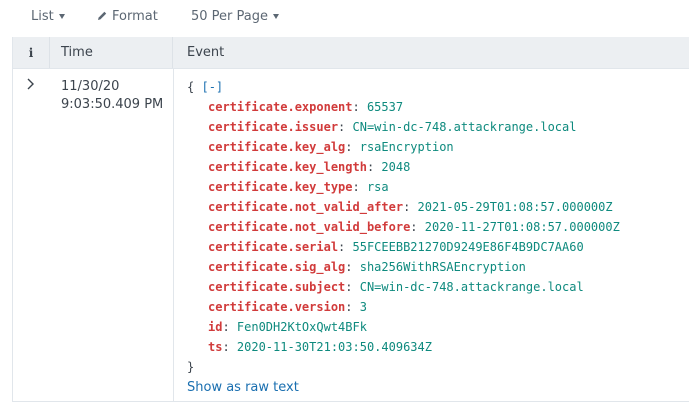 The height and width of the screenshot is (402, 689). I want to click on field-value: sha256WithRSAEncryption, so click(443, 267).